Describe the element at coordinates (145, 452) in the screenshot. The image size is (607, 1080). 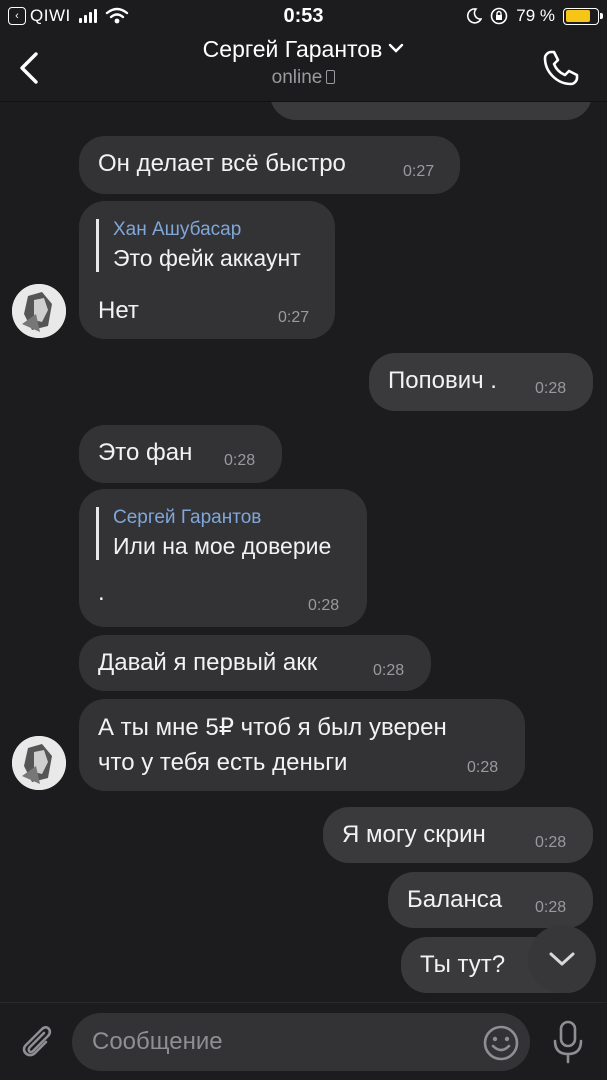
I see `message-text: Это фан` at that location.